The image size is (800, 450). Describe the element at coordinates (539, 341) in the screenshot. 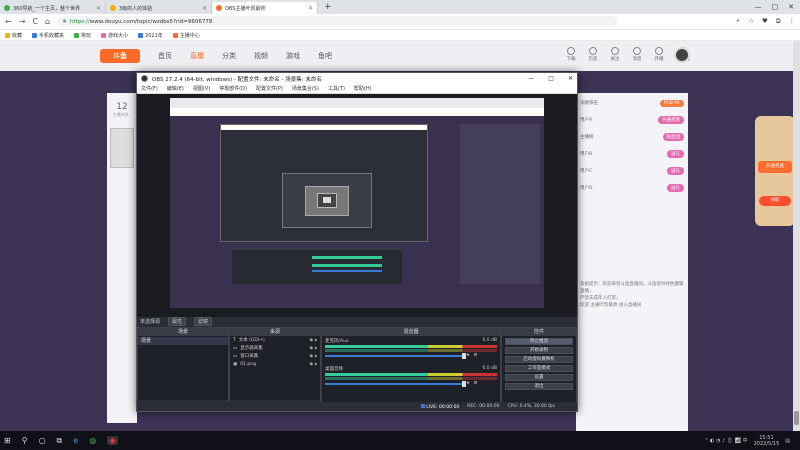

I see `stop-streaming-button: 停止推流` at that location.